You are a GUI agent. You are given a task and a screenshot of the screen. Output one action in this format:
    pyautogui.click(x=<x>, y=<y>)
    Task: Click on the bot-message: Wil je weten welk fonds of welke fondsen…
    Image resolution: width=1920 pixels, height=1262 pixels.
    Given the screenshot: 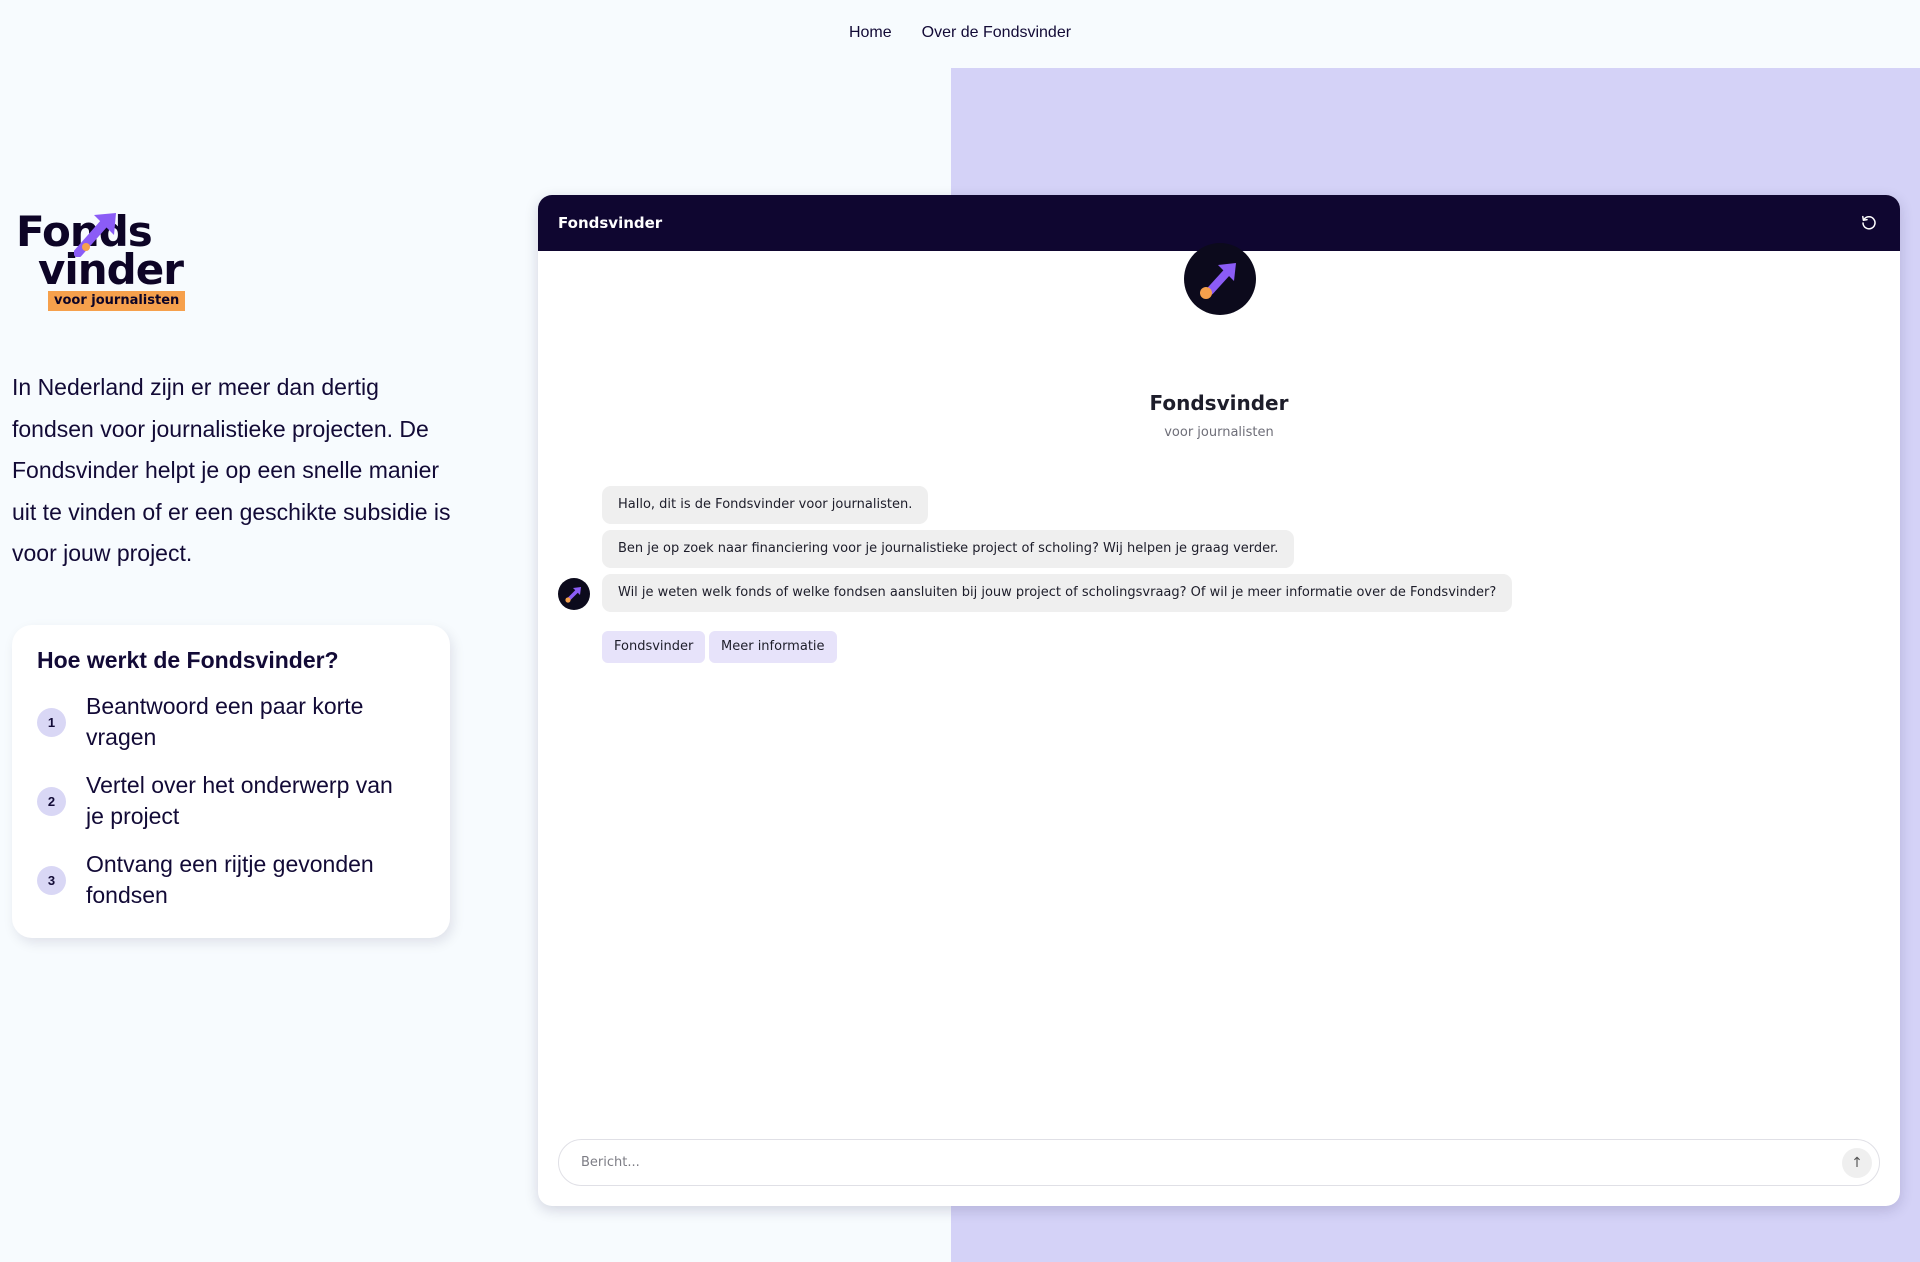 What is the action you would take?
    pyautogui.click(x=1057, y=593)
    